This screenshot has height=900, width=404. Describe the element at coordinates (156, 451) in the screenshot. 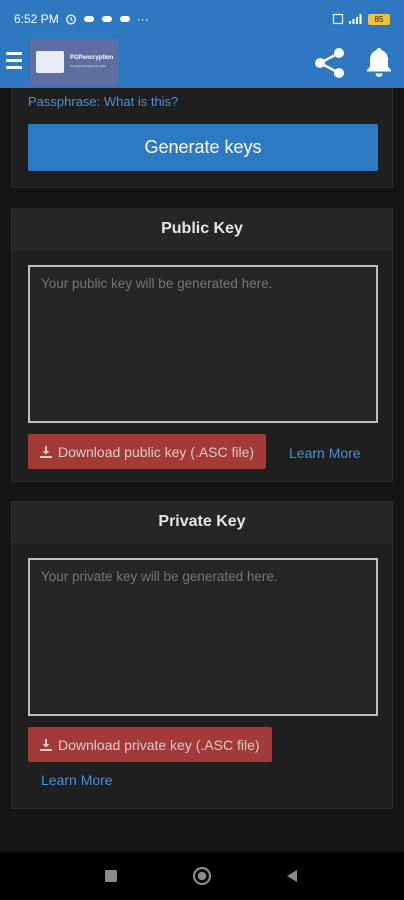

I see `download-public-key-label: Download public key (.ASC file)` at that location.